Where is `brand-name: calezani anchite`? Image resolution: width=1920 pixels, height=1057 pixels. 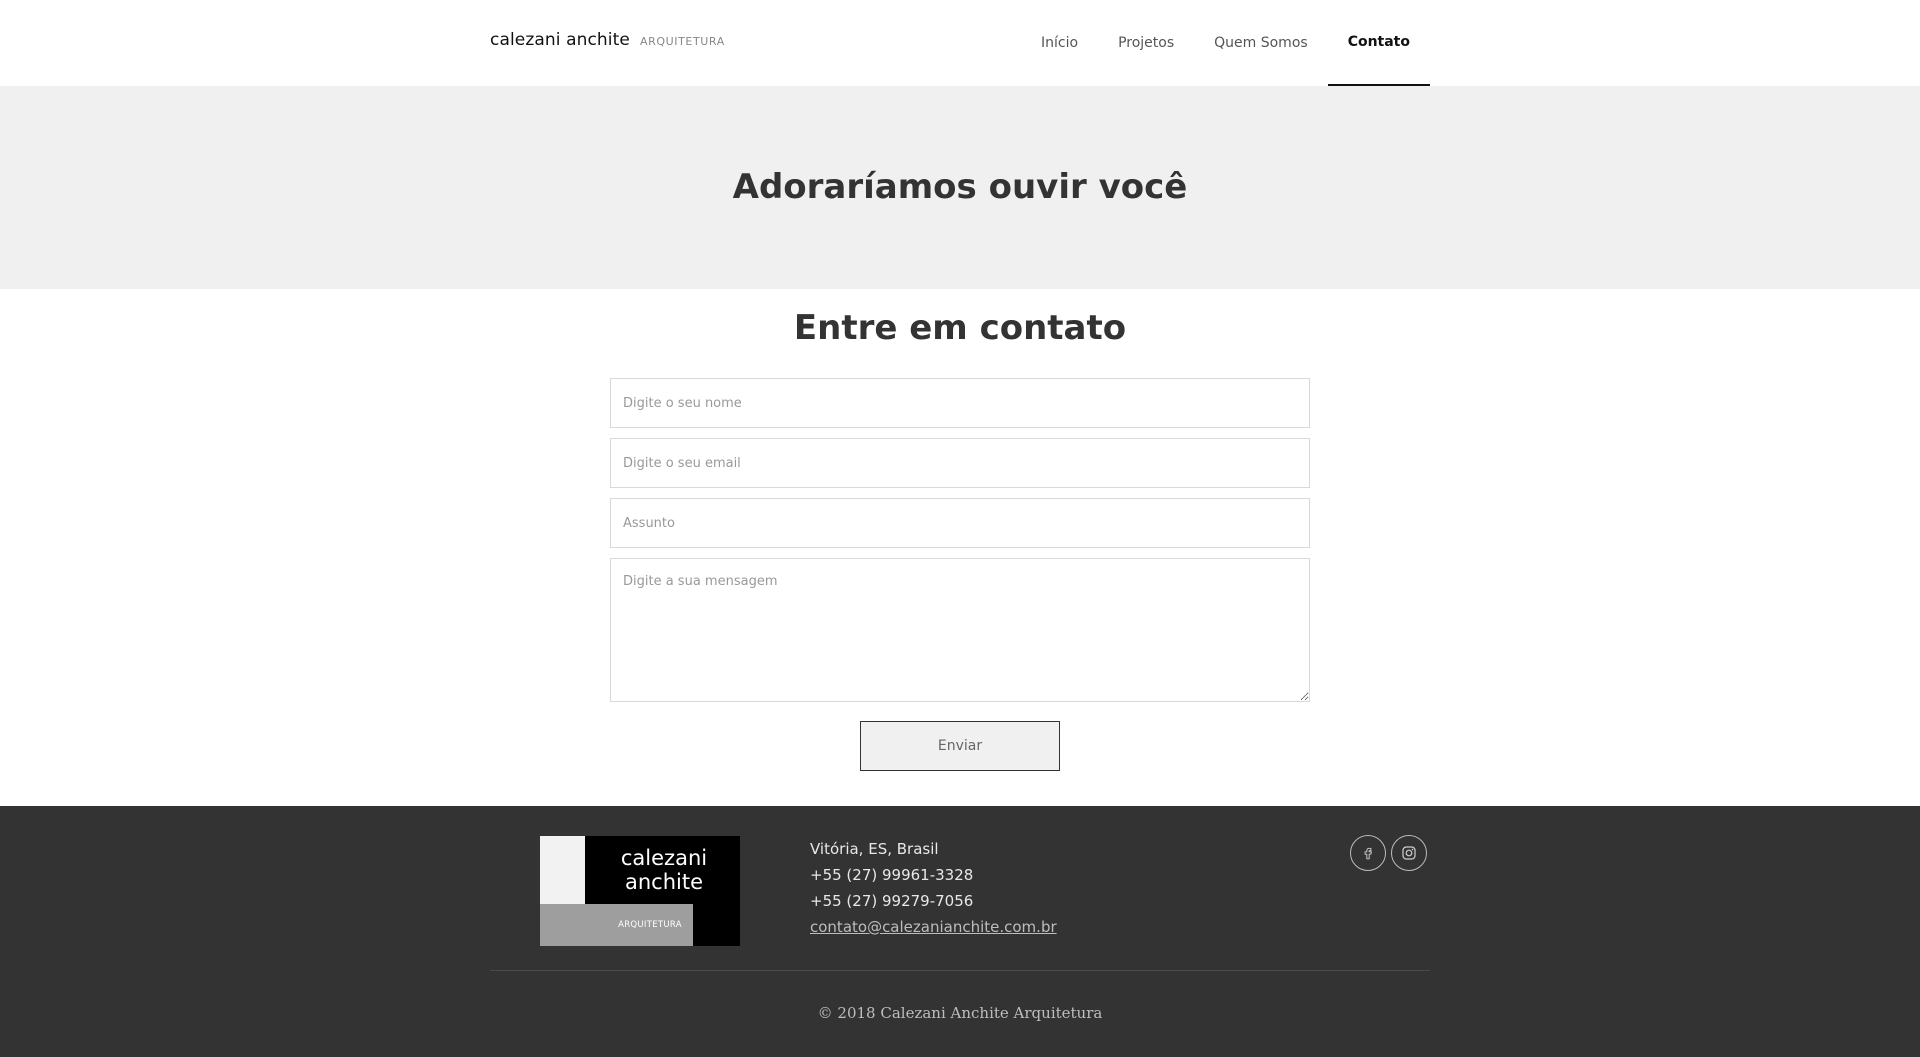
brand-name: calezani anchite is located at coordinates (560, 40).